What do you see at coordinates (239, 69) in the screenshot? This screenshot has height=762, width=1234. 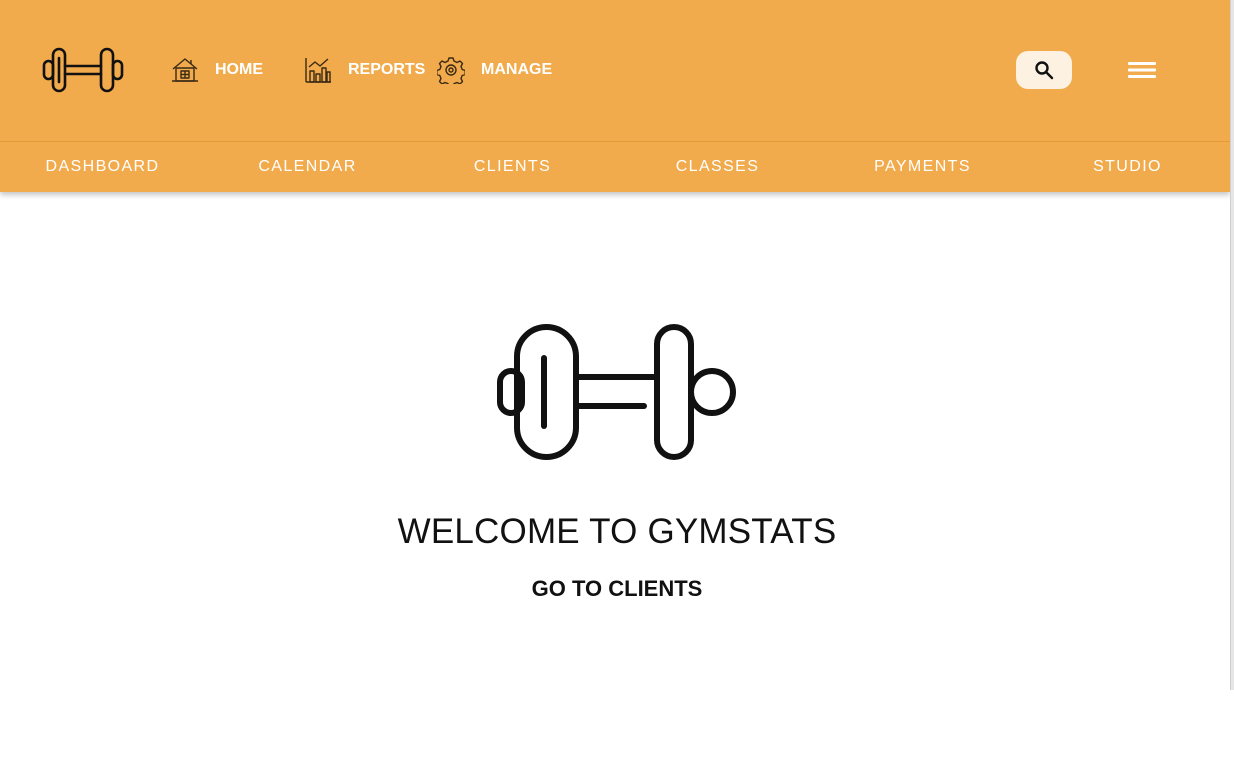 I see `nav-home-label: HOME` at bounding box center [239, 69].